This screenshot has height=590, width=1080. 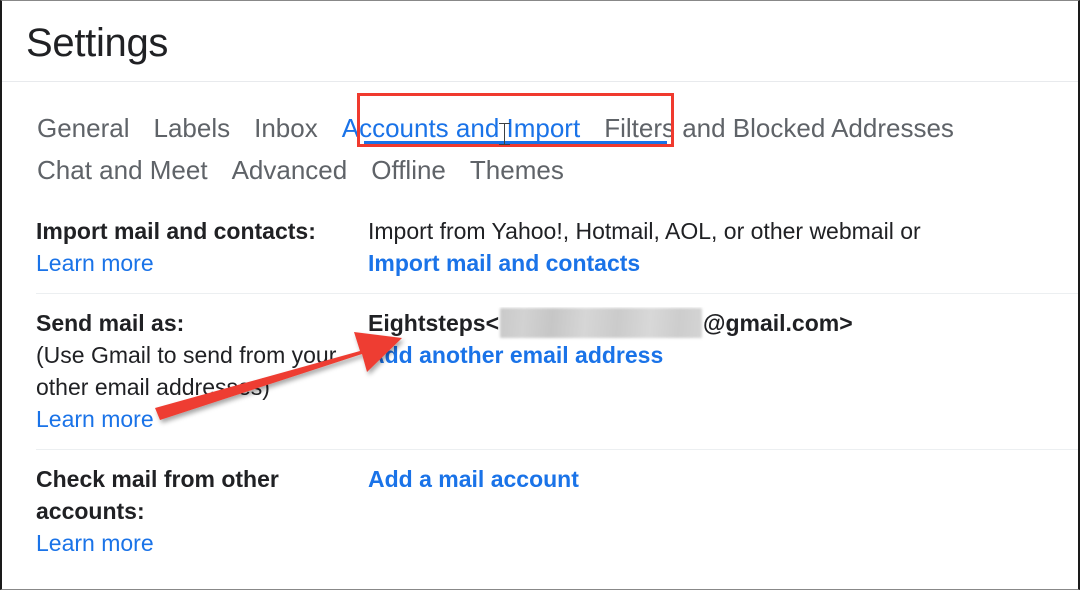 I want to click on tab-inbox: Inbox, so click(x=286, y=128).